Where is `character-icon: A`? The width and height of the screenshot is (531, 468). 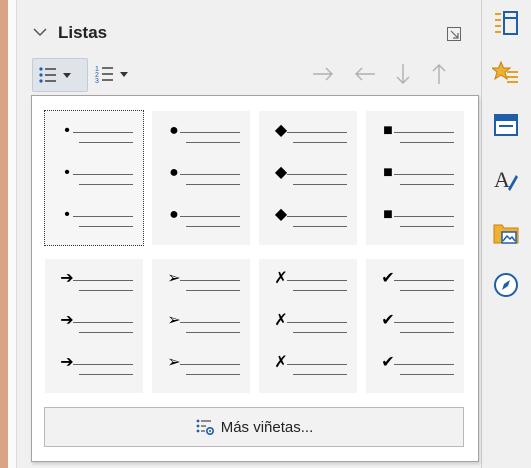 character-icon: A is located at coordinates (506, 179).